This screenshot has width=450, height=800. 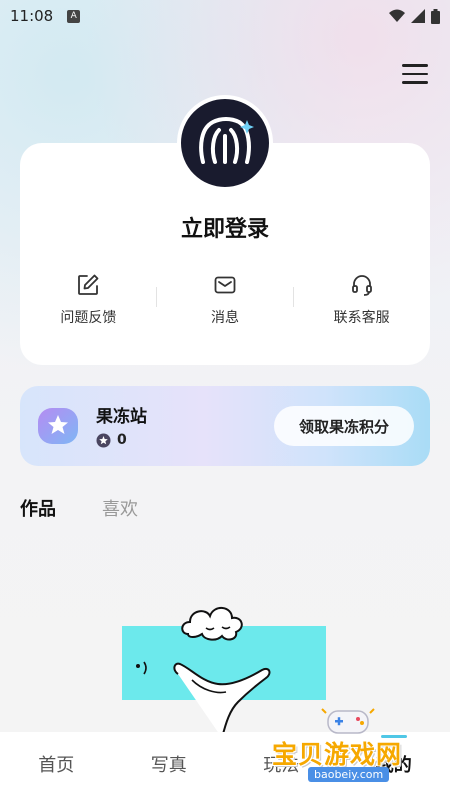 What do you see at coordinates (225, 285) in the screenshot?
I see `mail-icon` at bounding box center [225, 285].